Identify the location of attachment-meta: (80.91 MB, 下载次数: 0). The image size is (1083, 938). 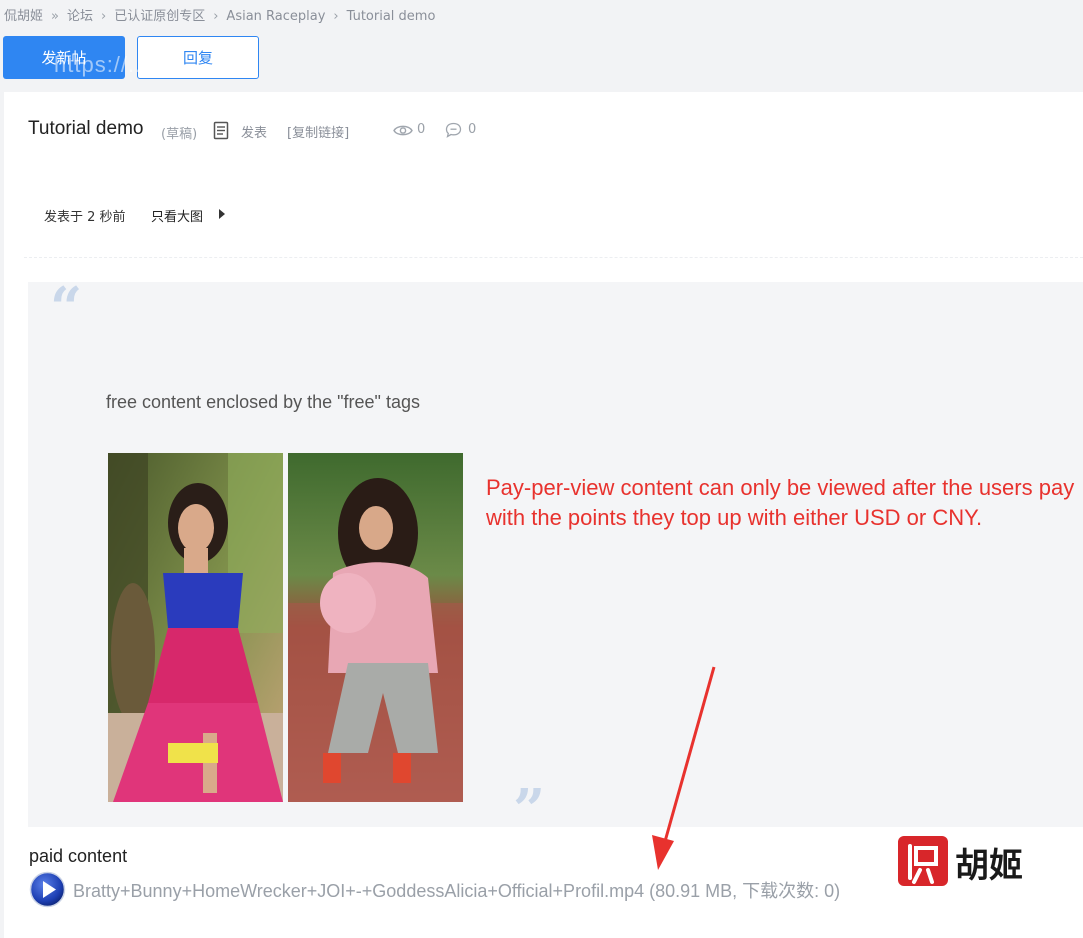
(745, 891).